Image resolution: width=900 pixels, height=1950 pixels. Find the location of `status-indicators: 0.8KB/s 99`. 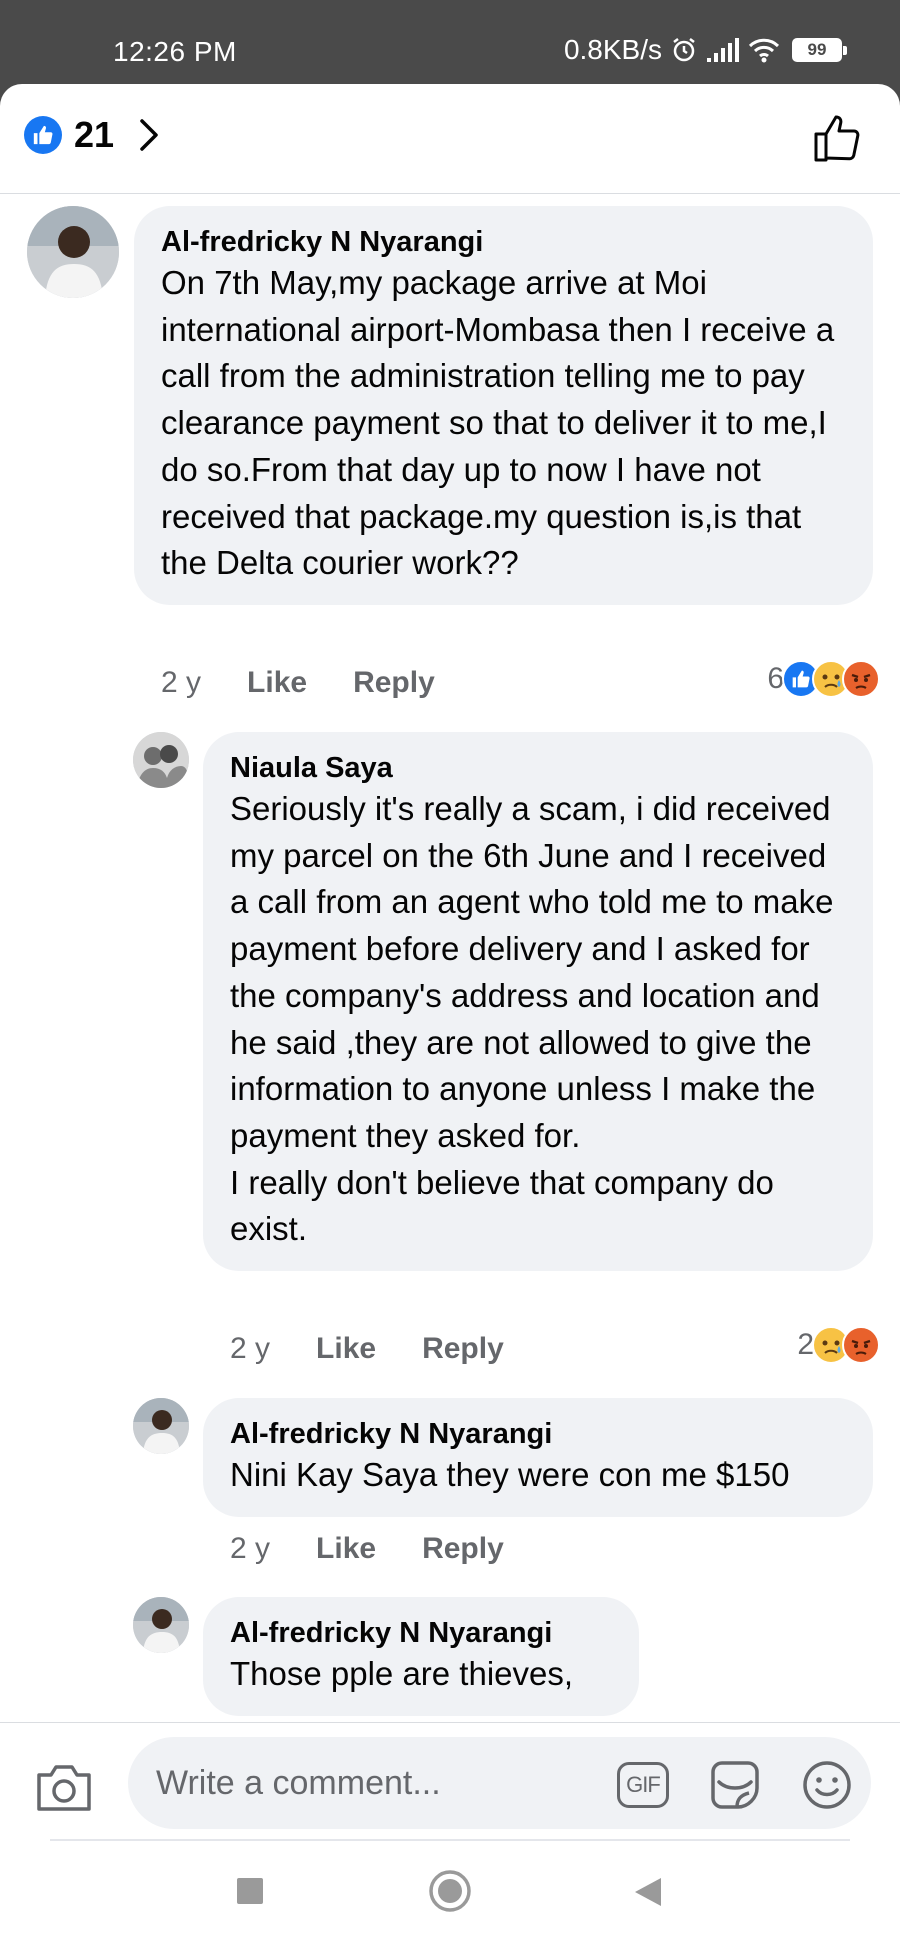

status-indicators: 0.8KB/s 99 is located at coordinates (705, 50).